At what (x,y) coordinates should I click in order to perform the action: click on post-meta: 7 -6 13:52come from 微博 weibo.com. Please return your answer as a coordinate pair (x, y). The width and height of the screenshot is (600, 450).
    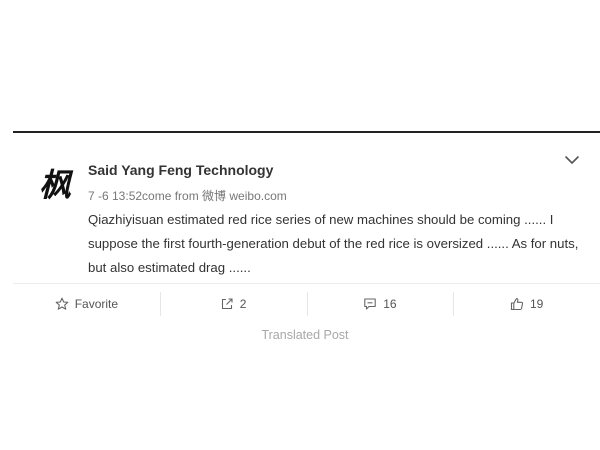
    Looking at the image, I should click on (187, 195).